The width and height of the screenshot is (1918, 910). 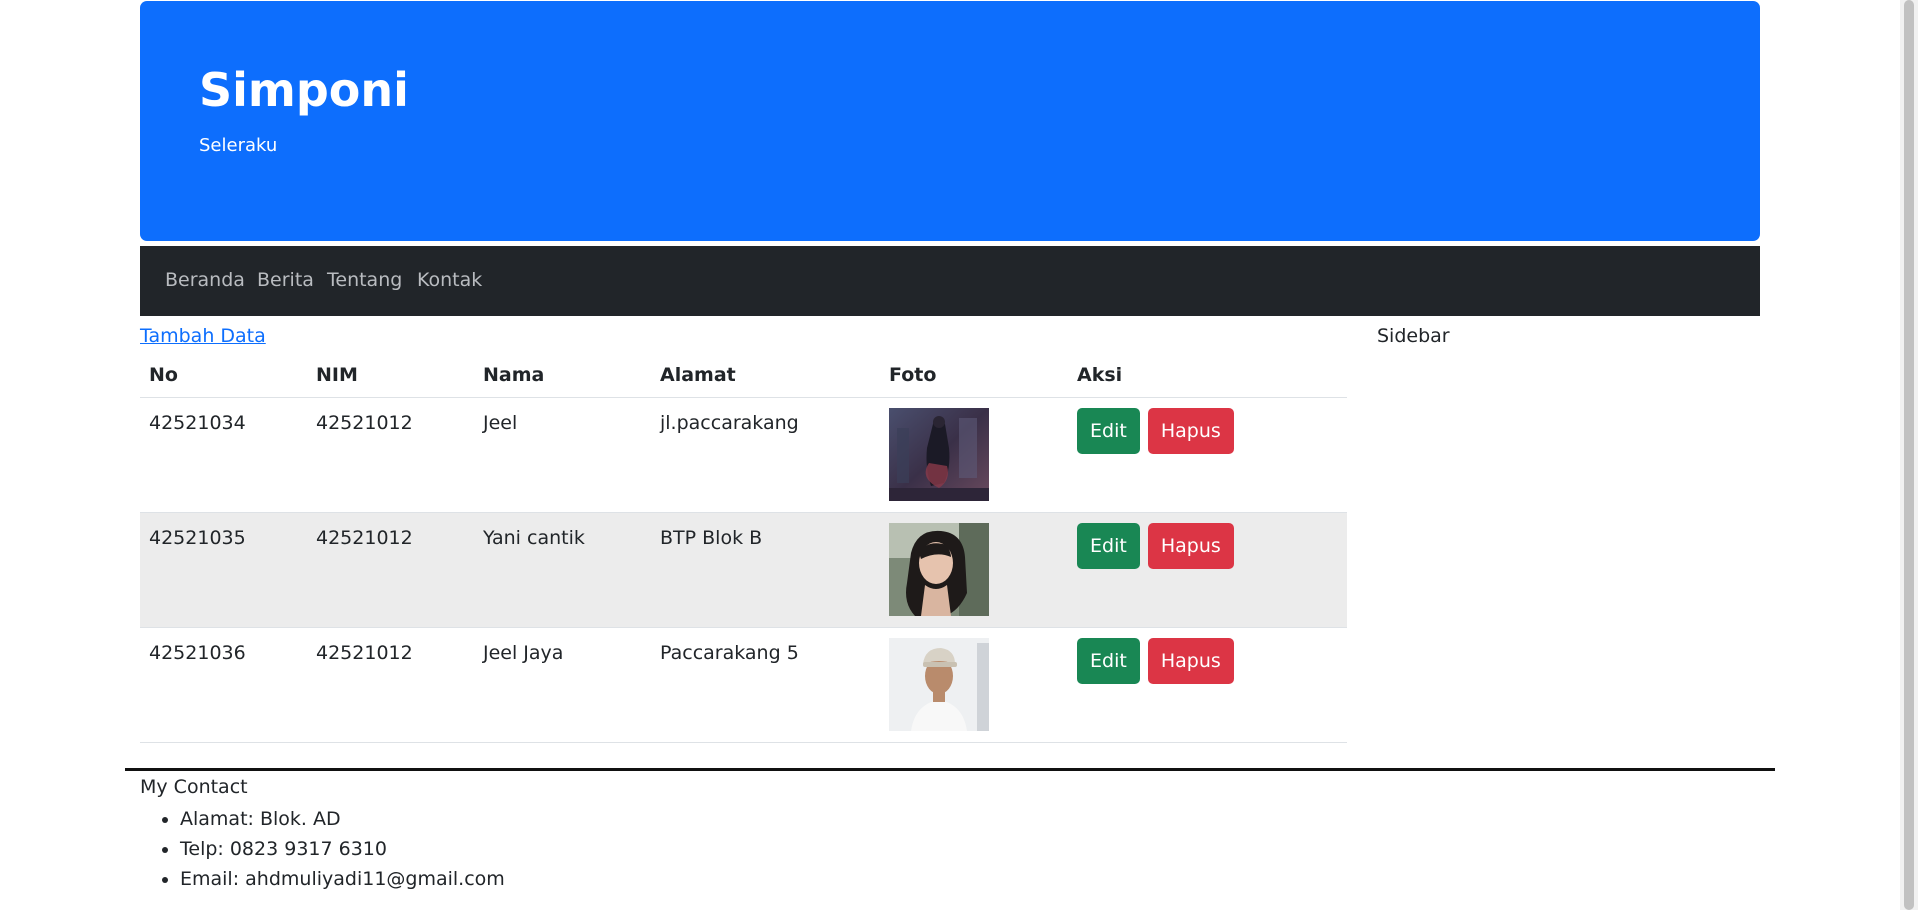 I want to click on contact-email: Email: ahdmuliyadi11@gmail.com, so click(x=342, y=879).